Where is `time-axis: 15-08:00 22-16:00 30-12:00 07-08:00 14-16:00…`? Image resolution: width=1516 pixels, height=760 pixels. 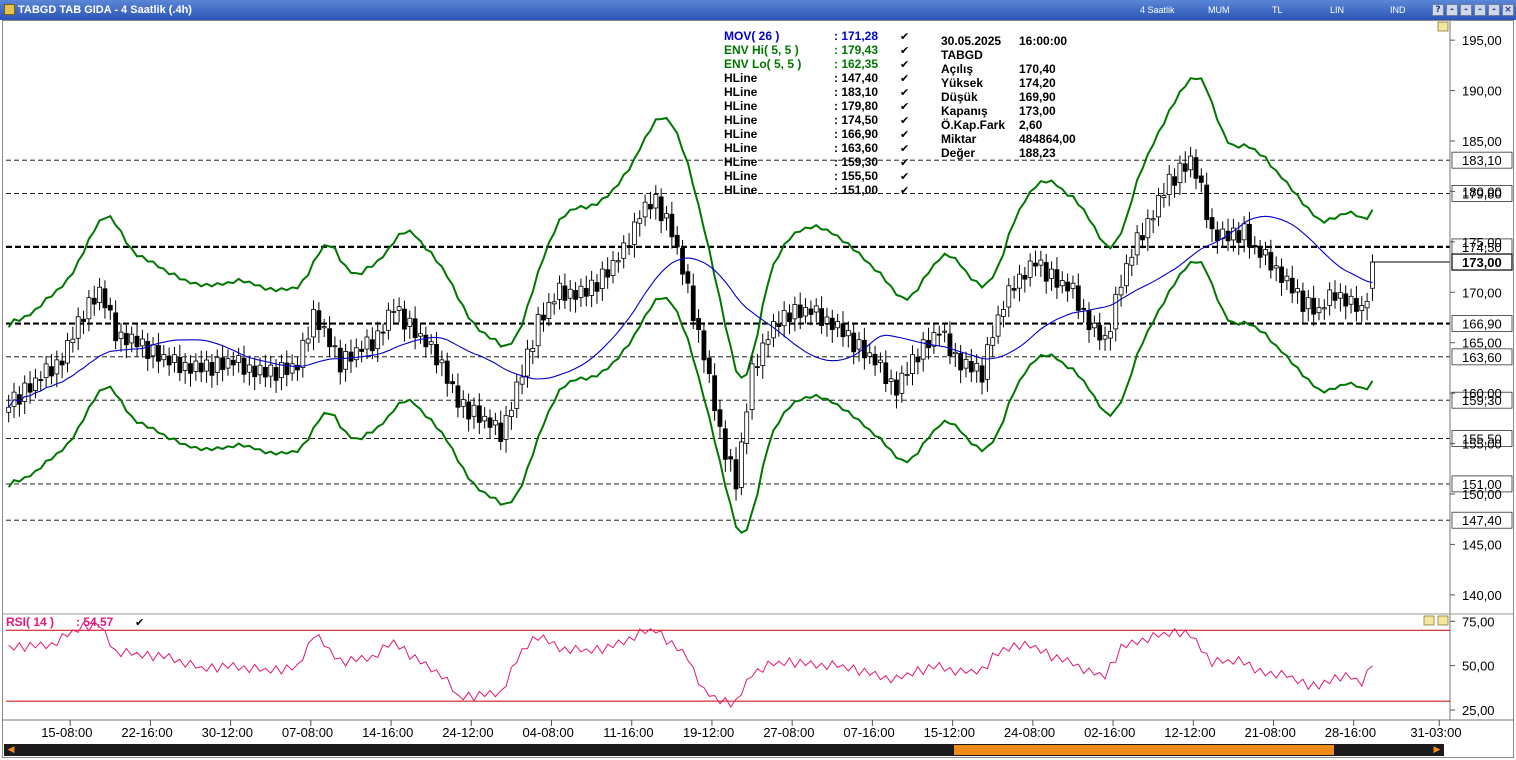 time-axis: 15-08:00 22-16:00 30-12:00 07-08:00 14-16:00… is located at coordinates (758, 729).